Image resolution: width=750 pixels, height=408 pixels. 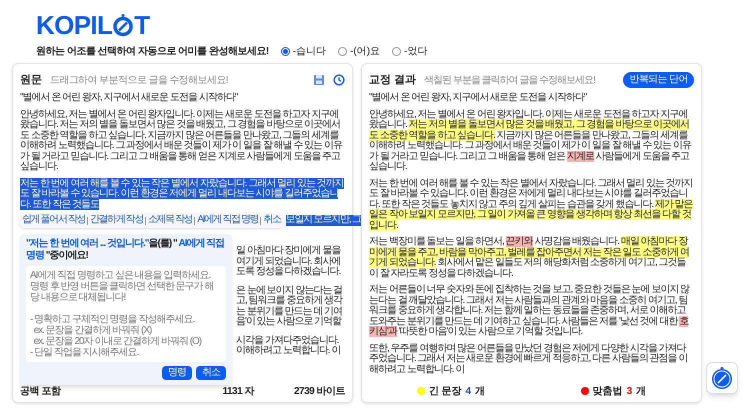 I want to click on text-line: 고, 팀워크를 중요하게 생각, so click(x=289, y=301).